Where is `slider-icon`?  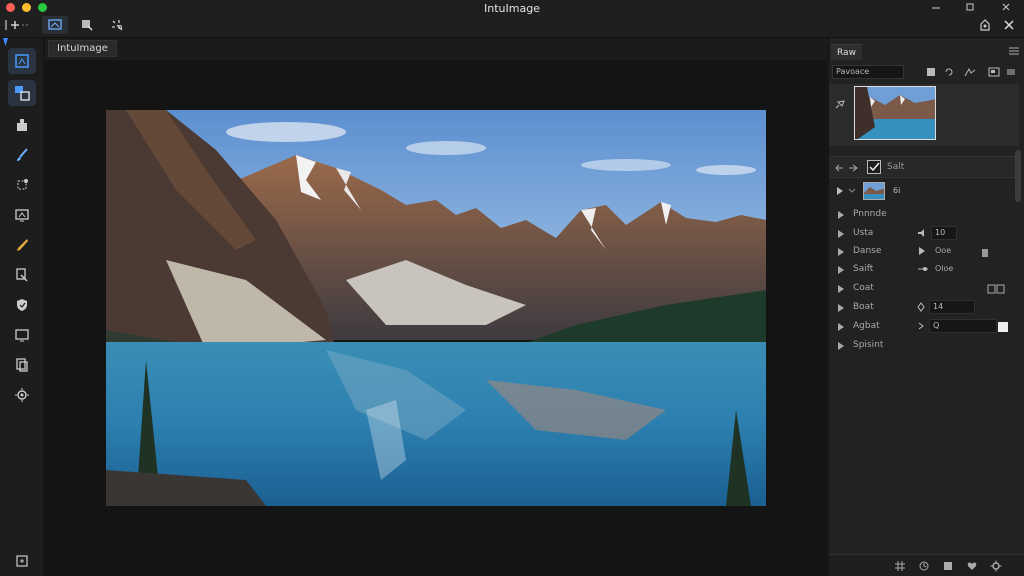 slider-icon is located at coordinates (923, 269).